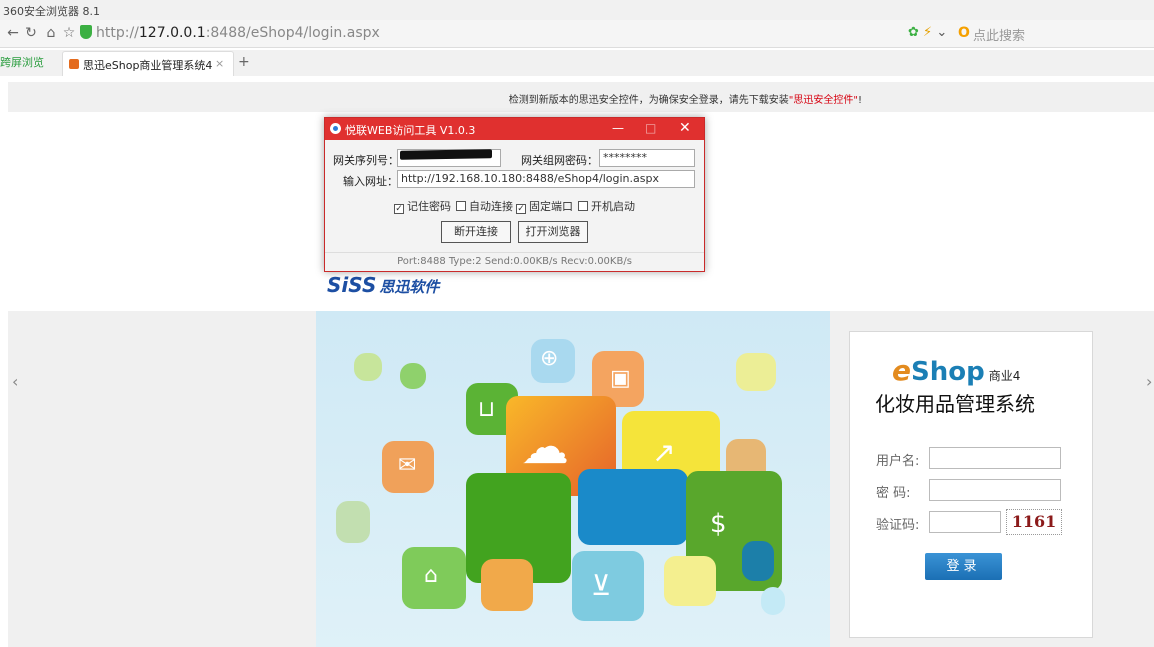 The image size is (1154, 647). What do you see at coordinates (601, 585) in the screenshot?
I see `cart-icon: ⊻` at bounding box center [601, 585].